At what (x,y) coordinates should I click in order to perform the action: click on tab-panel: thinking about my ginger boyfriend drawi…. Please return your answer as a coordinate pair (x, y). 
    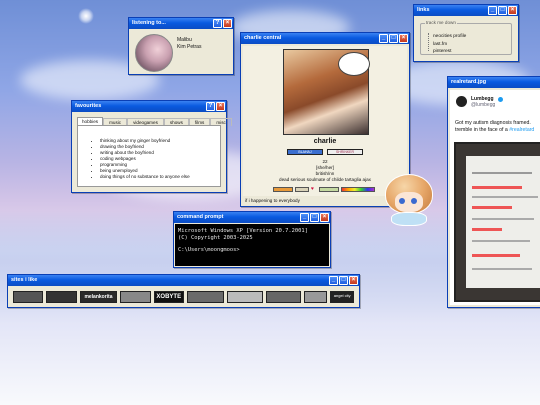
    Looking at the image, I should click on (149, 156).